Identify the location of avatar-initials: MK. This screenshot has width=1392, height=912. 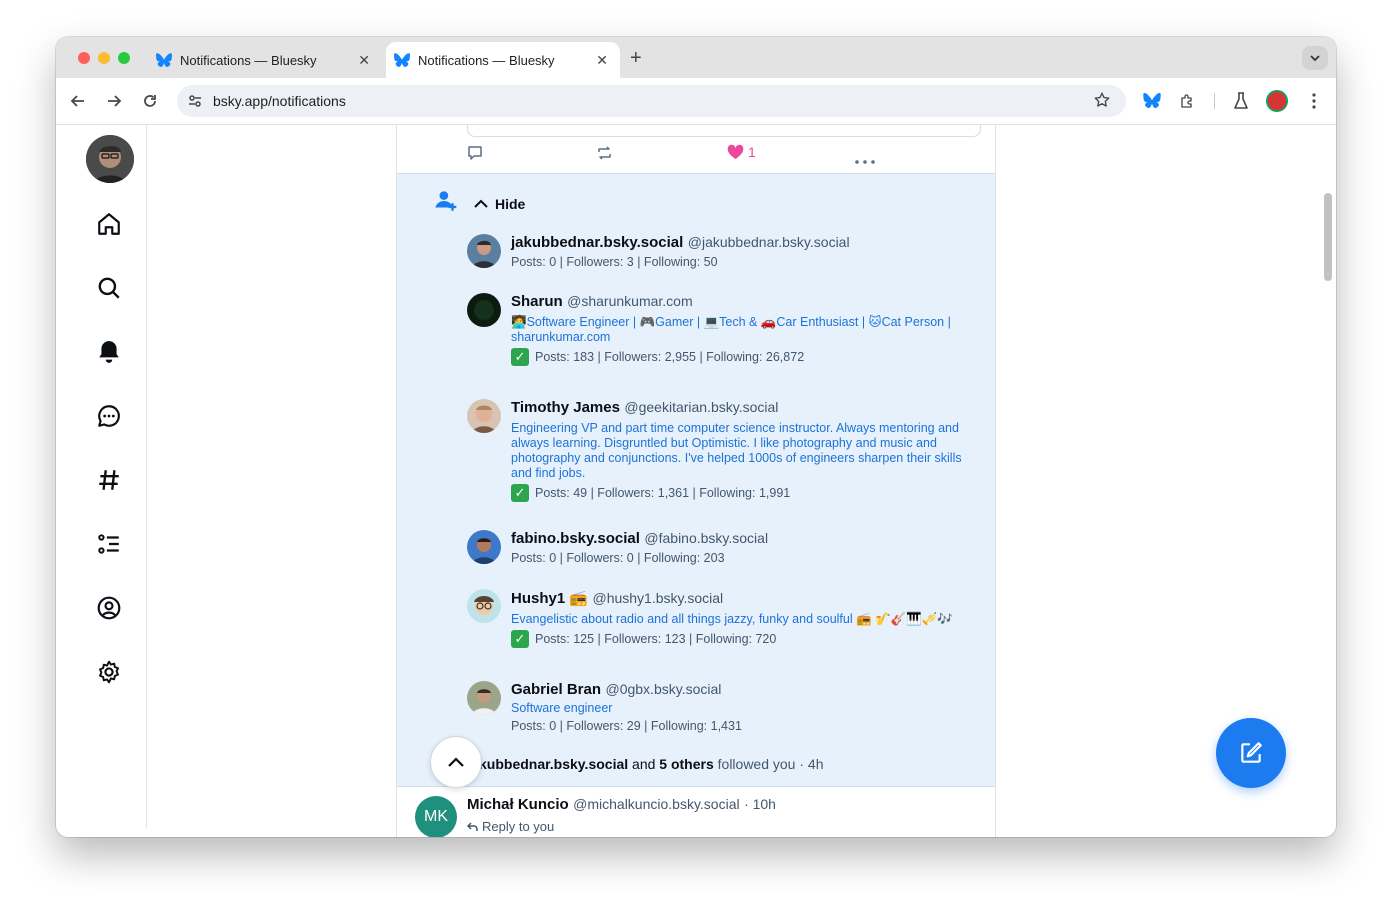
(436, 816).